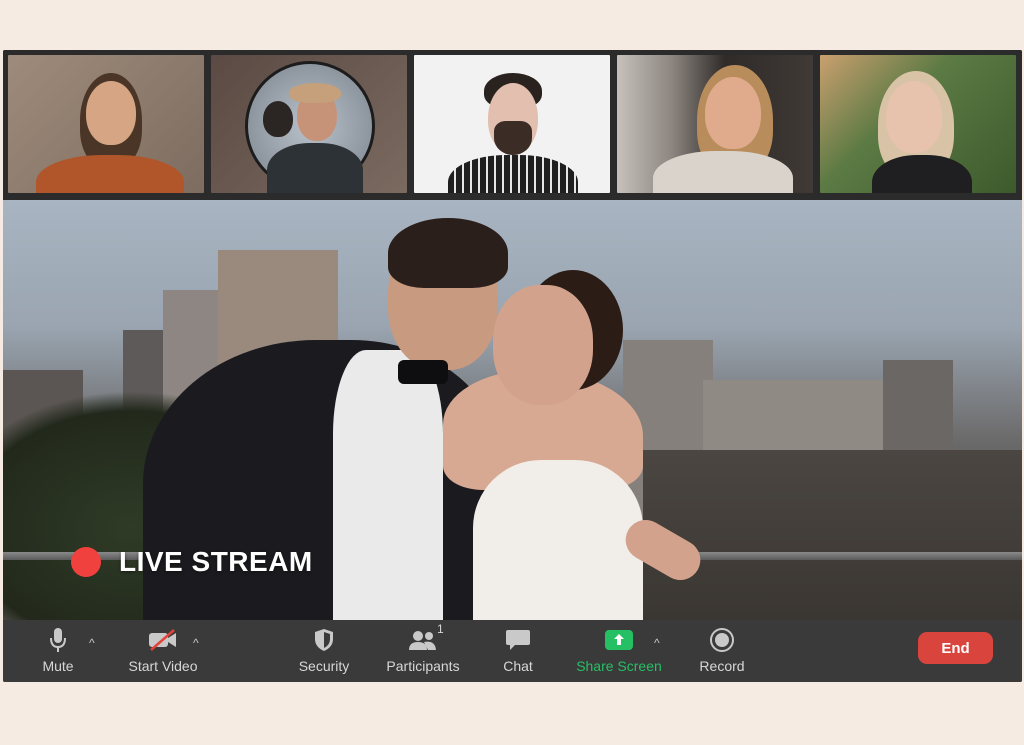 The width and height of the screenshot is (1024, 745). I want to click on participants-count: 1, so click(440, 629).